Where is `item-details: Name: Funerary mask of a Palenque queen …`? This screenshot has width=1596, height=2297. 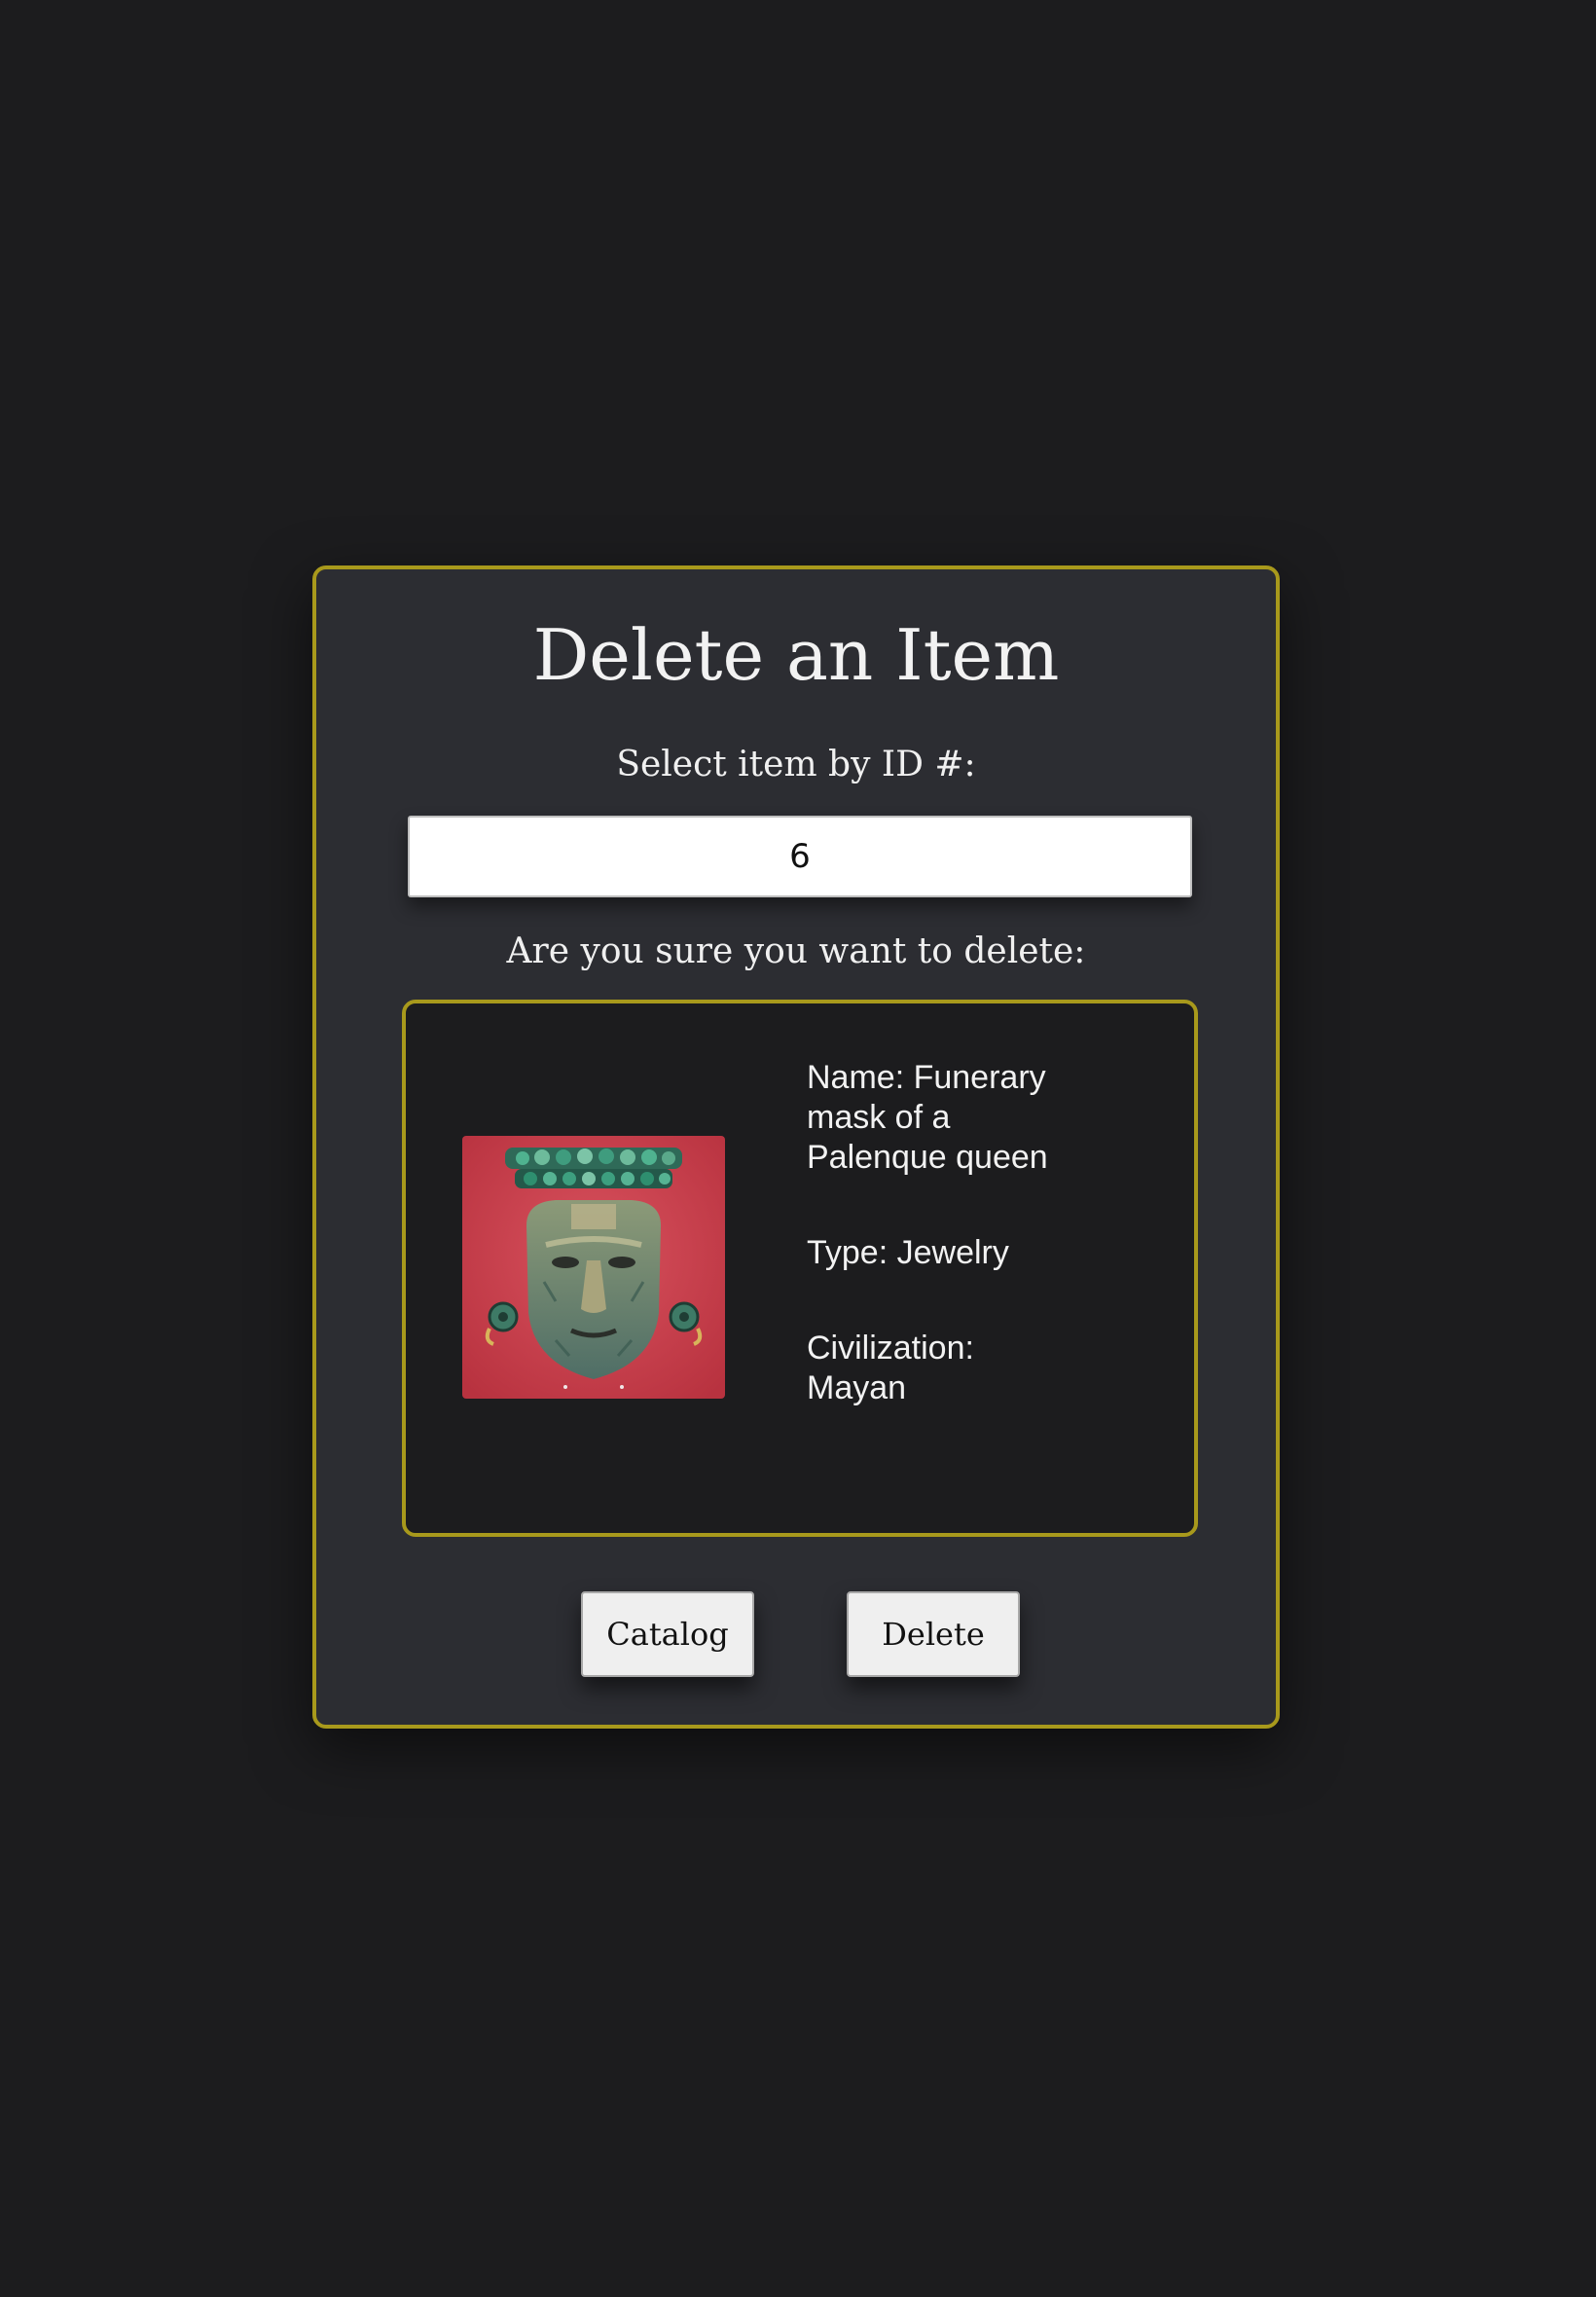 item-details: Name: Funerary mask of a Palenque queen … is located at coordinates (934, 1233).